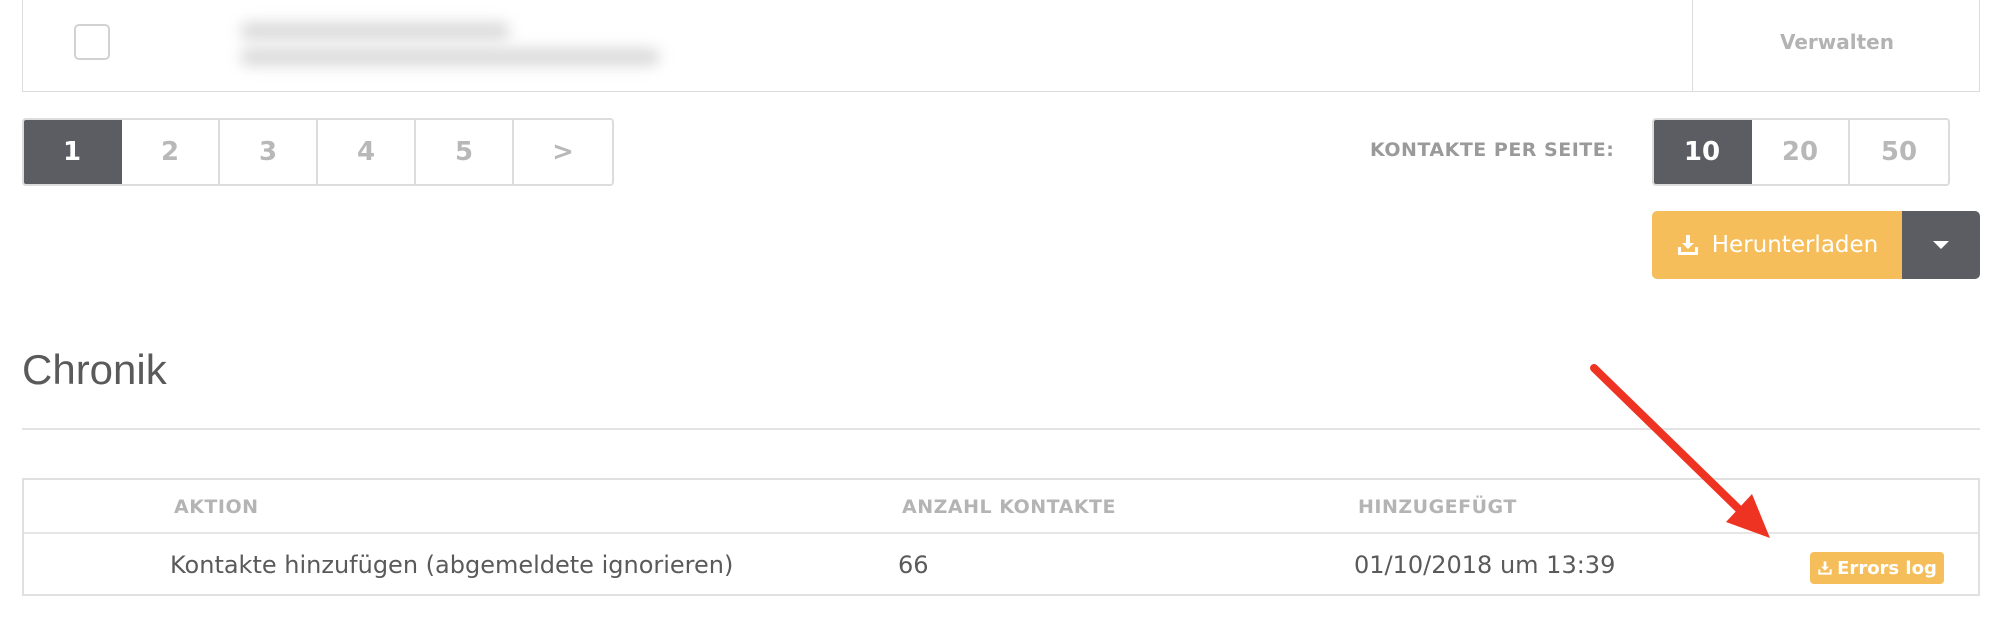 The width and height of the screenshot is (2002, 624). I want to click on per-page-20-button: 20, so click(1801, 152).